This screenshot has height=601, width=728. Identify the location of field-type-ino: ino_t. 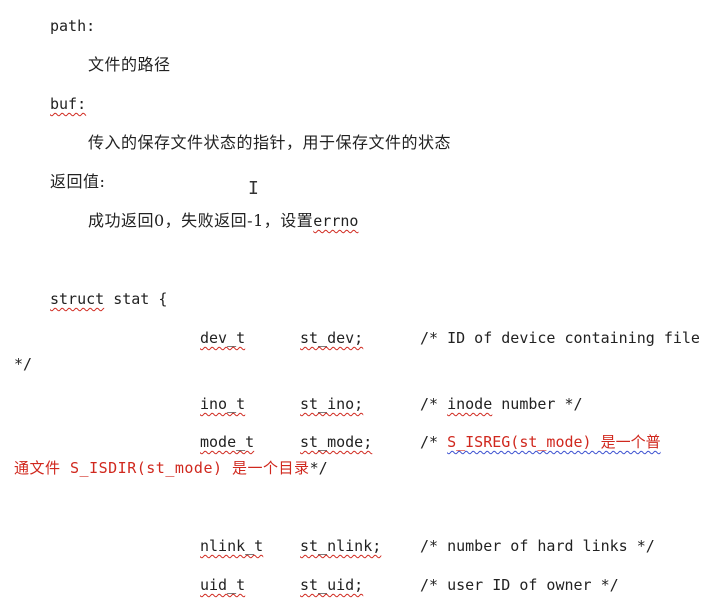
(223, 404).